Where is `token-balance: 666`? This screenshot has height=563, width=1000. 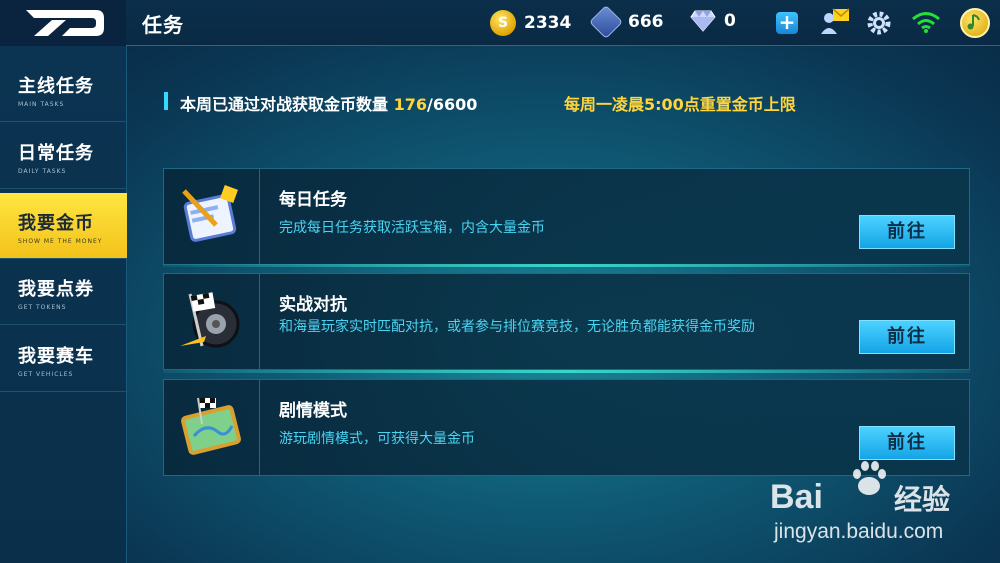 token-balance: 666 is located at coordinates (626, 22).